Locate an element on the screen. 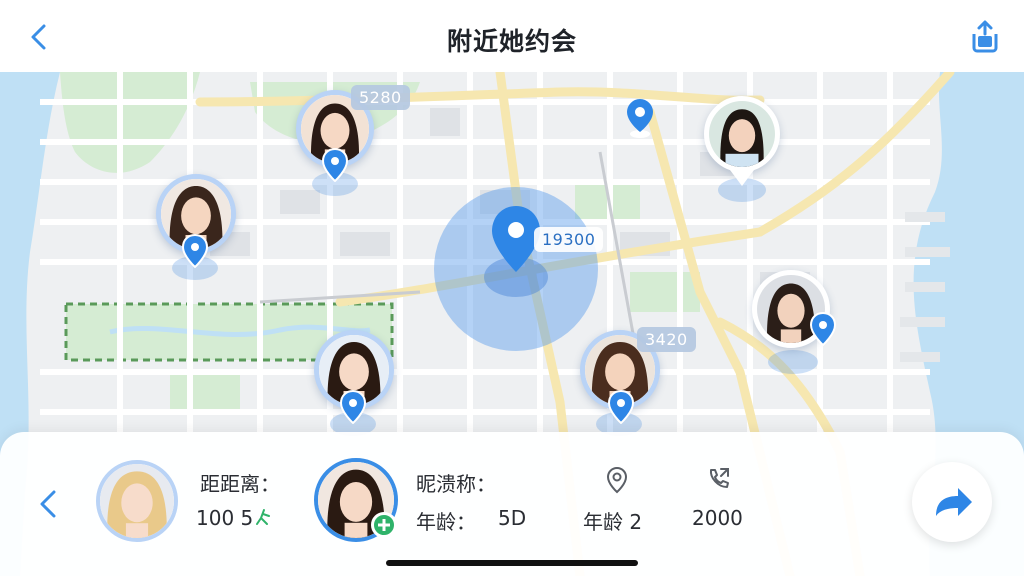  add-friend-button is located at coordinates (384, 525).